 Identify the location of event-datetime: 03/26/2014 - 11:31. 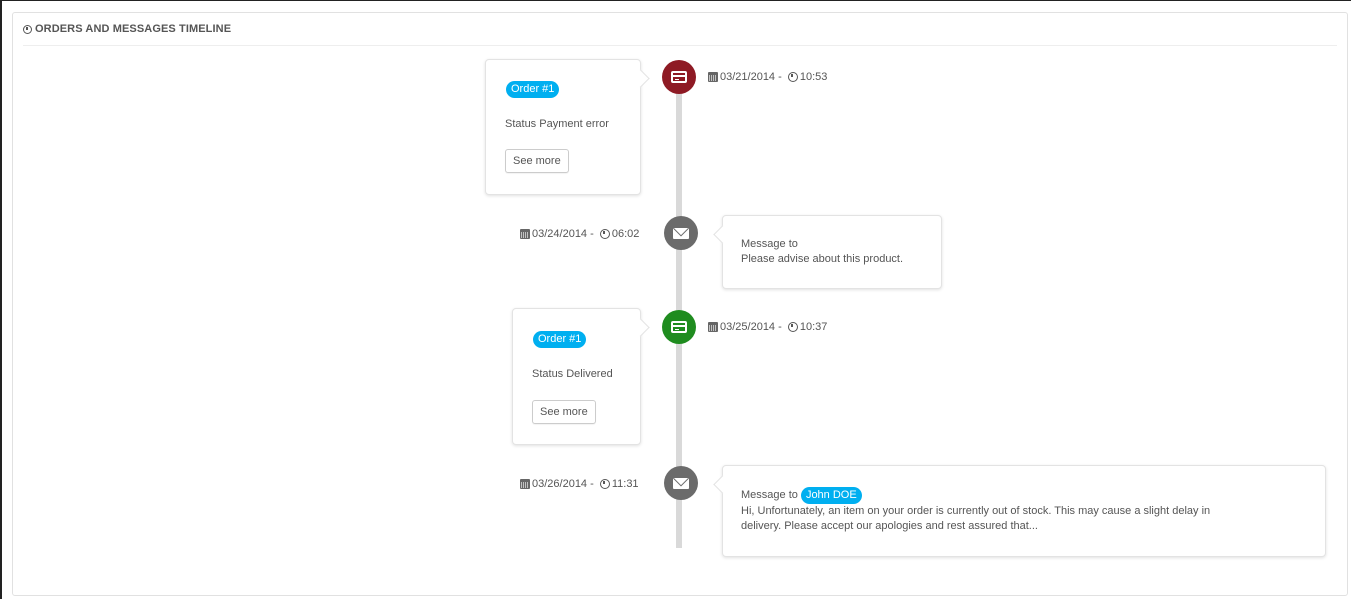
(579, 484).